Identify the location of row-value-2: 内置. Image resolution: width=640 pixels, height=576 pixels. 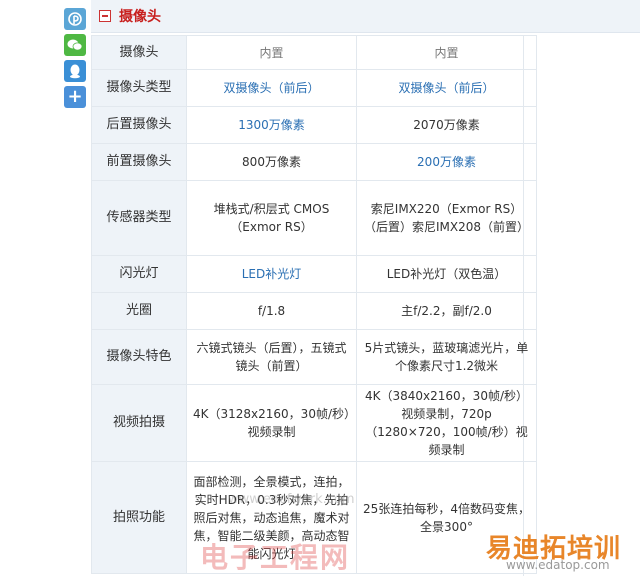
(446, 52).